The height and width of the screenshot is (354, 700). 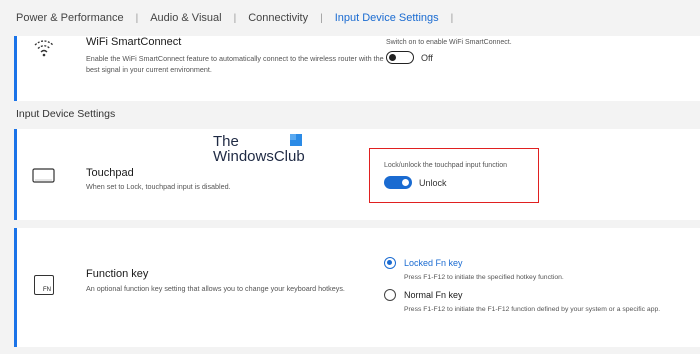 What do you see at coordinates (398, 182) in the screenshot?
I see `touchpad-toggle` at bounding box center [398, 182].